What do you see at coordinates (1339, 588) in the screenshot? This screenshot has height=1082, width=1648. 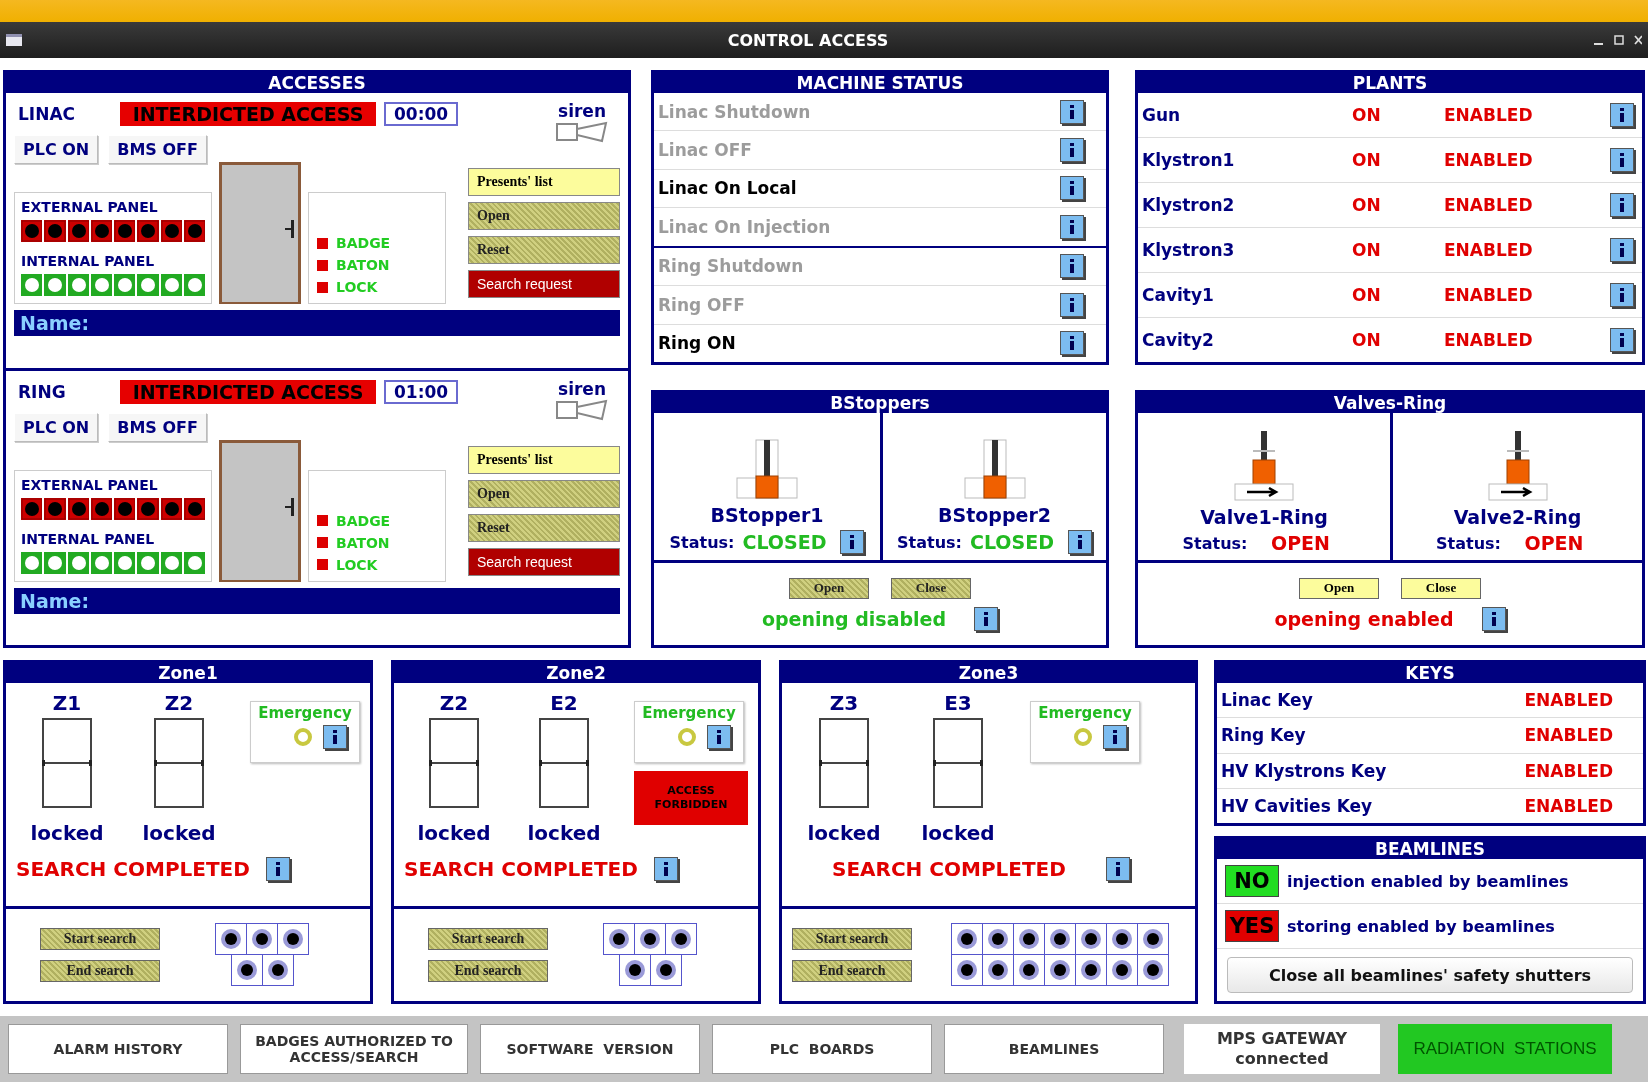 I see `valve-button: Open` at bounding box center [1339, 588].